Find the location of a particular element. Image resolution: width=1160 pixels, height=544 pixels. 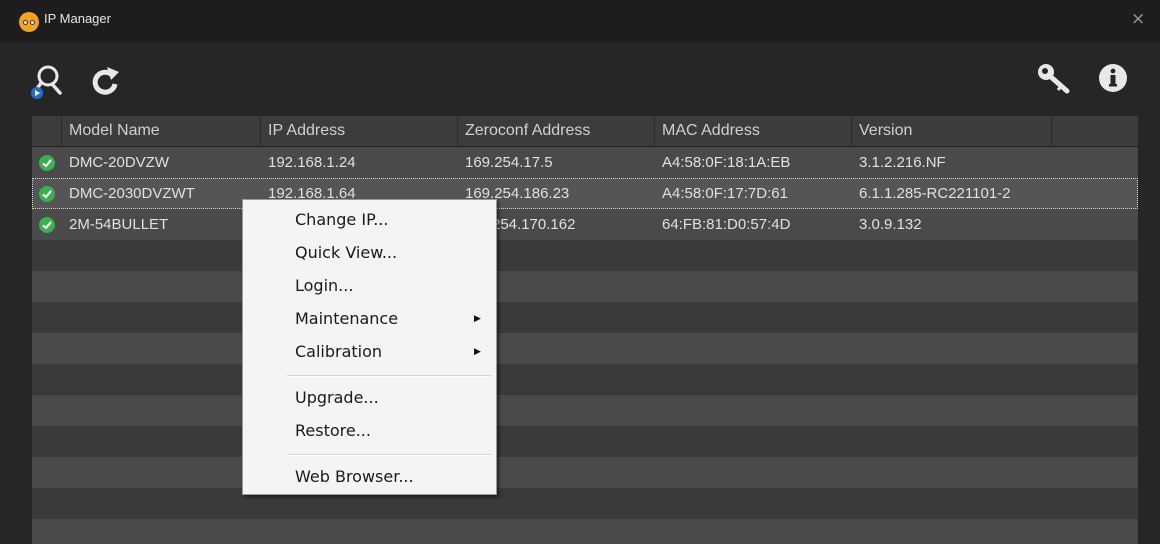

cell-mac-address: A4:58:0F:17:7D:61 is located at coordinates (725, 193).